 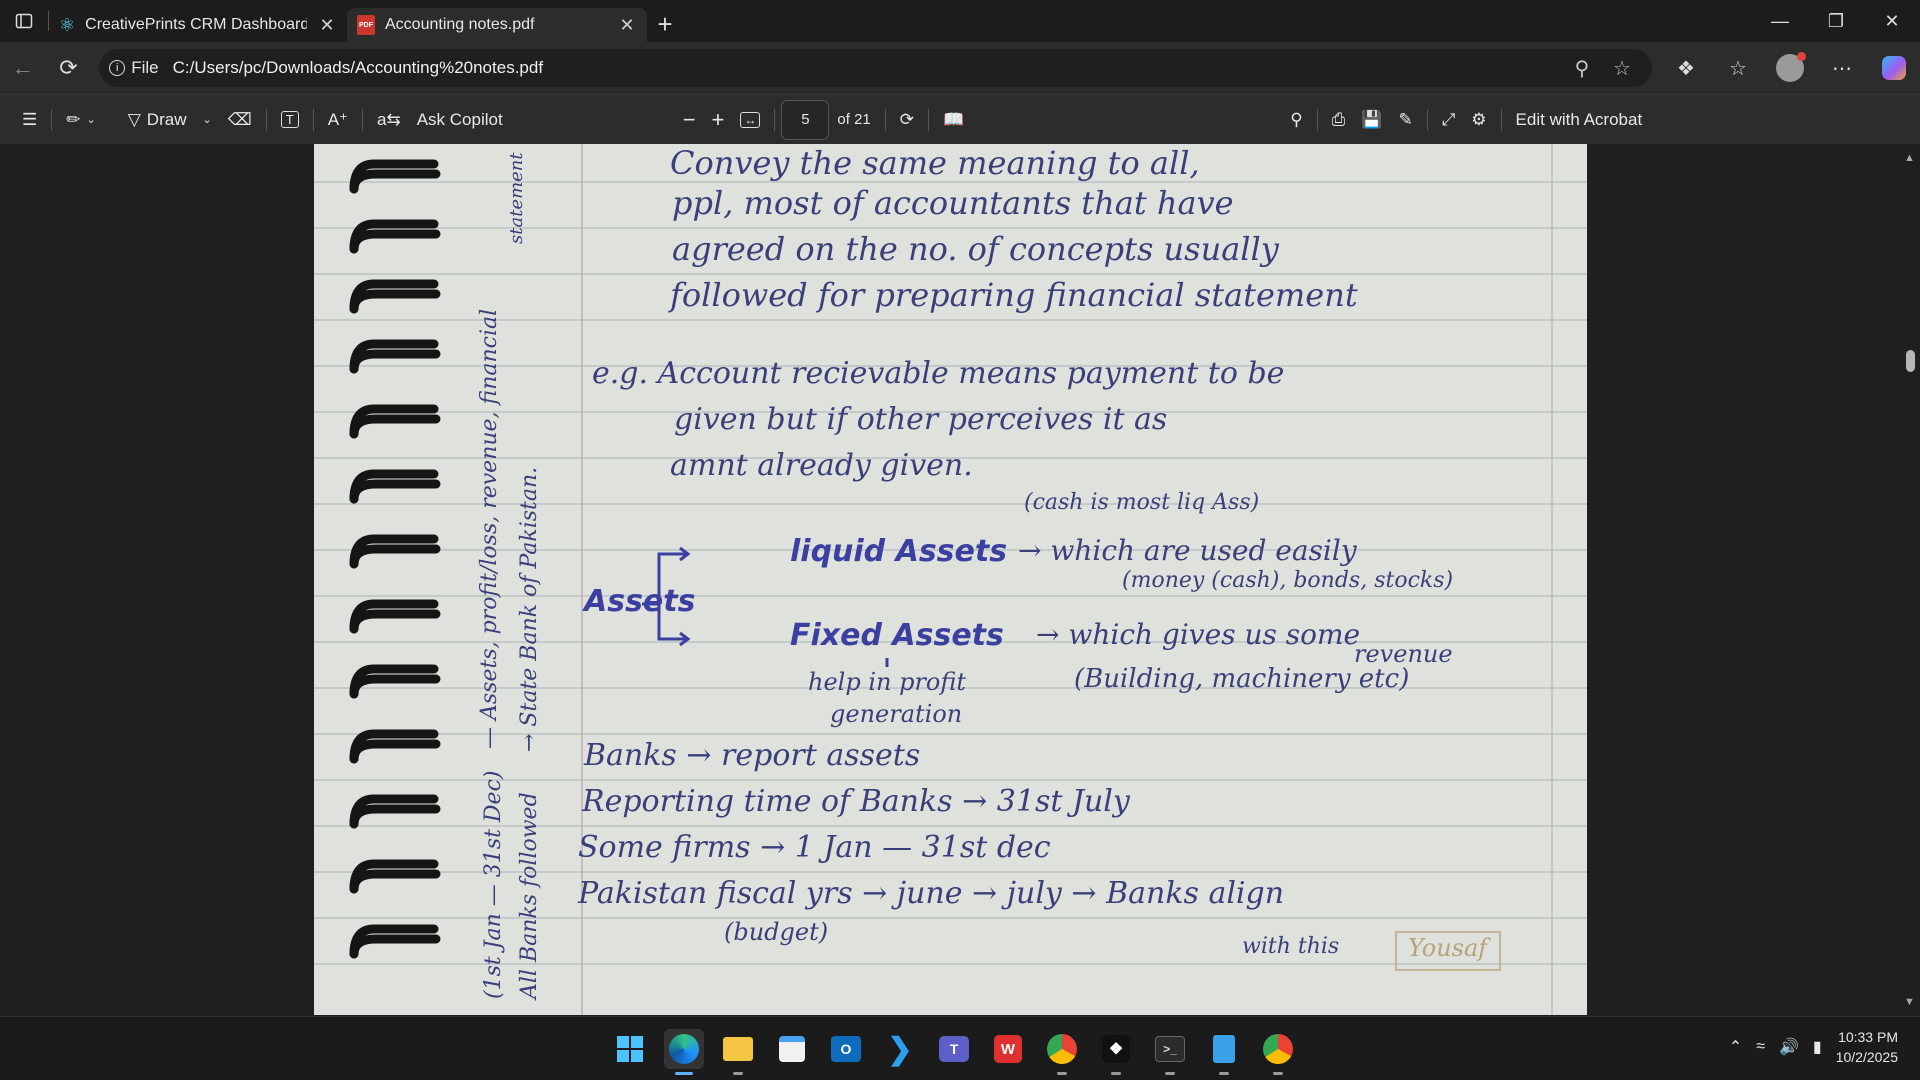 What do you see at coordinates (792, 1049) in the screenshot?
I see `store-button` at bounding box center [792, 1049].